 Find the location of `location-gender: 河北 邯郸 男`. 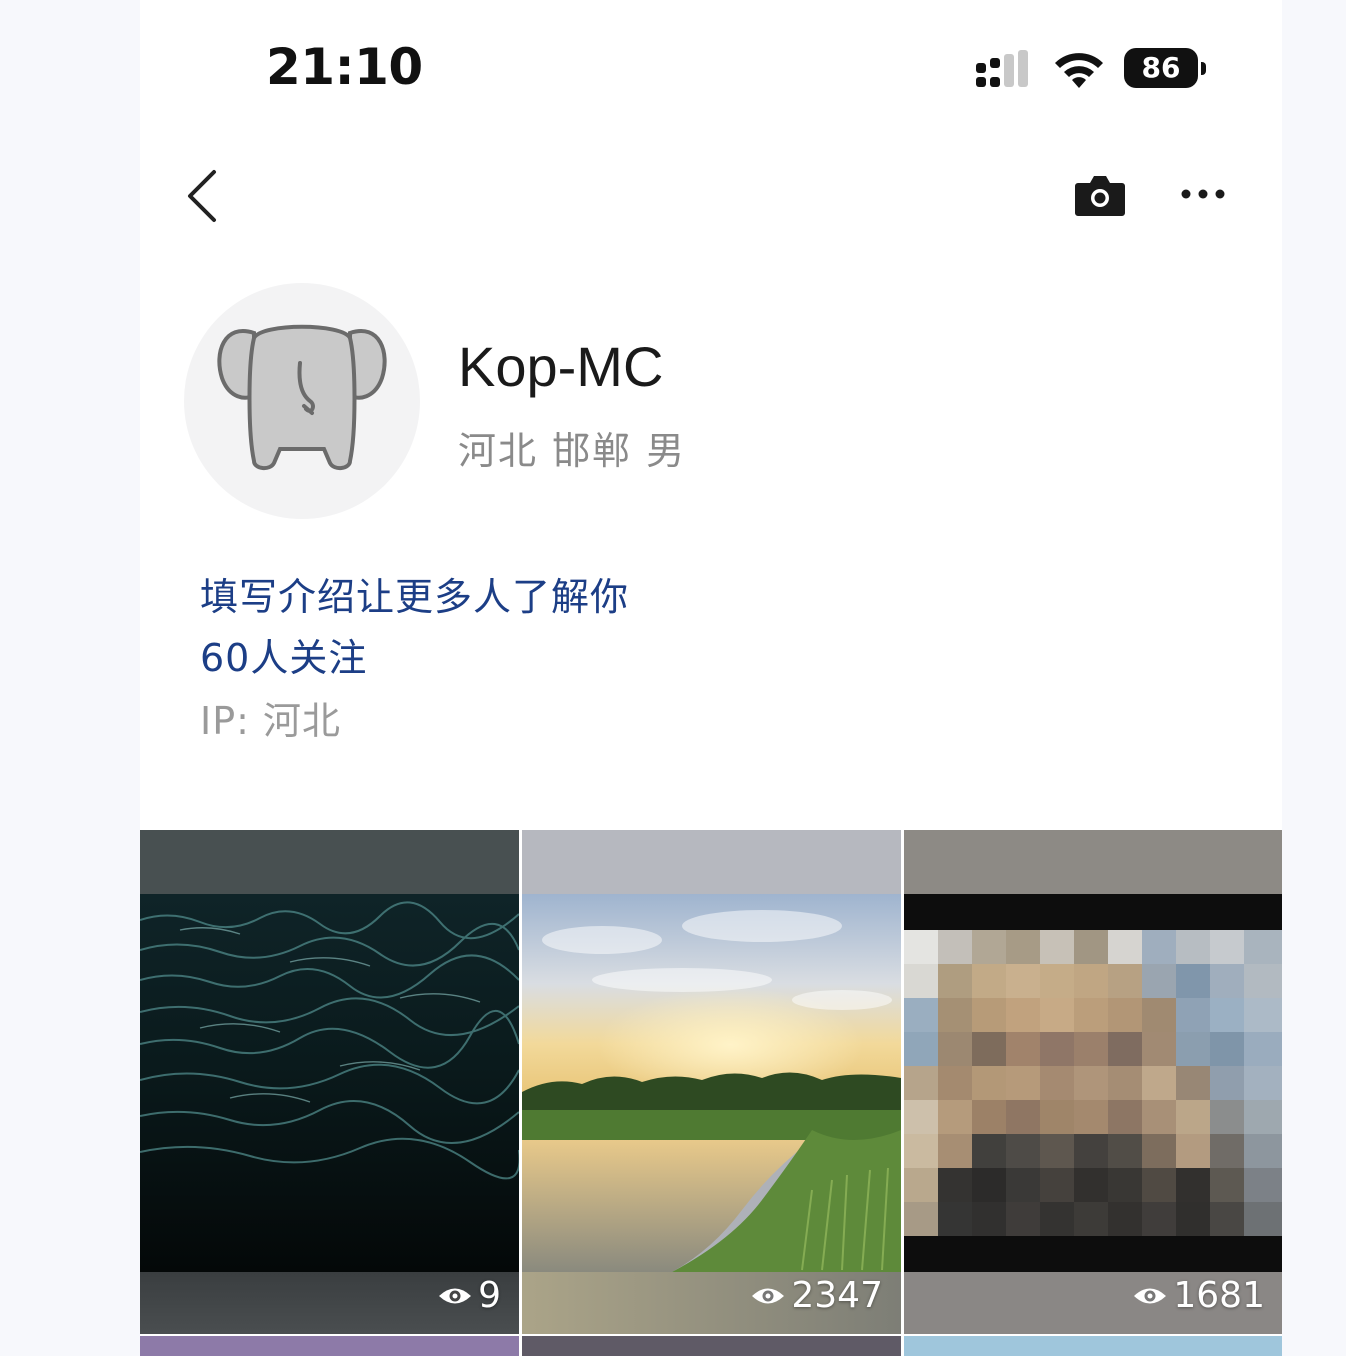

location-gender: 河北 邯郸 男 is located at coordinates (572, 451).